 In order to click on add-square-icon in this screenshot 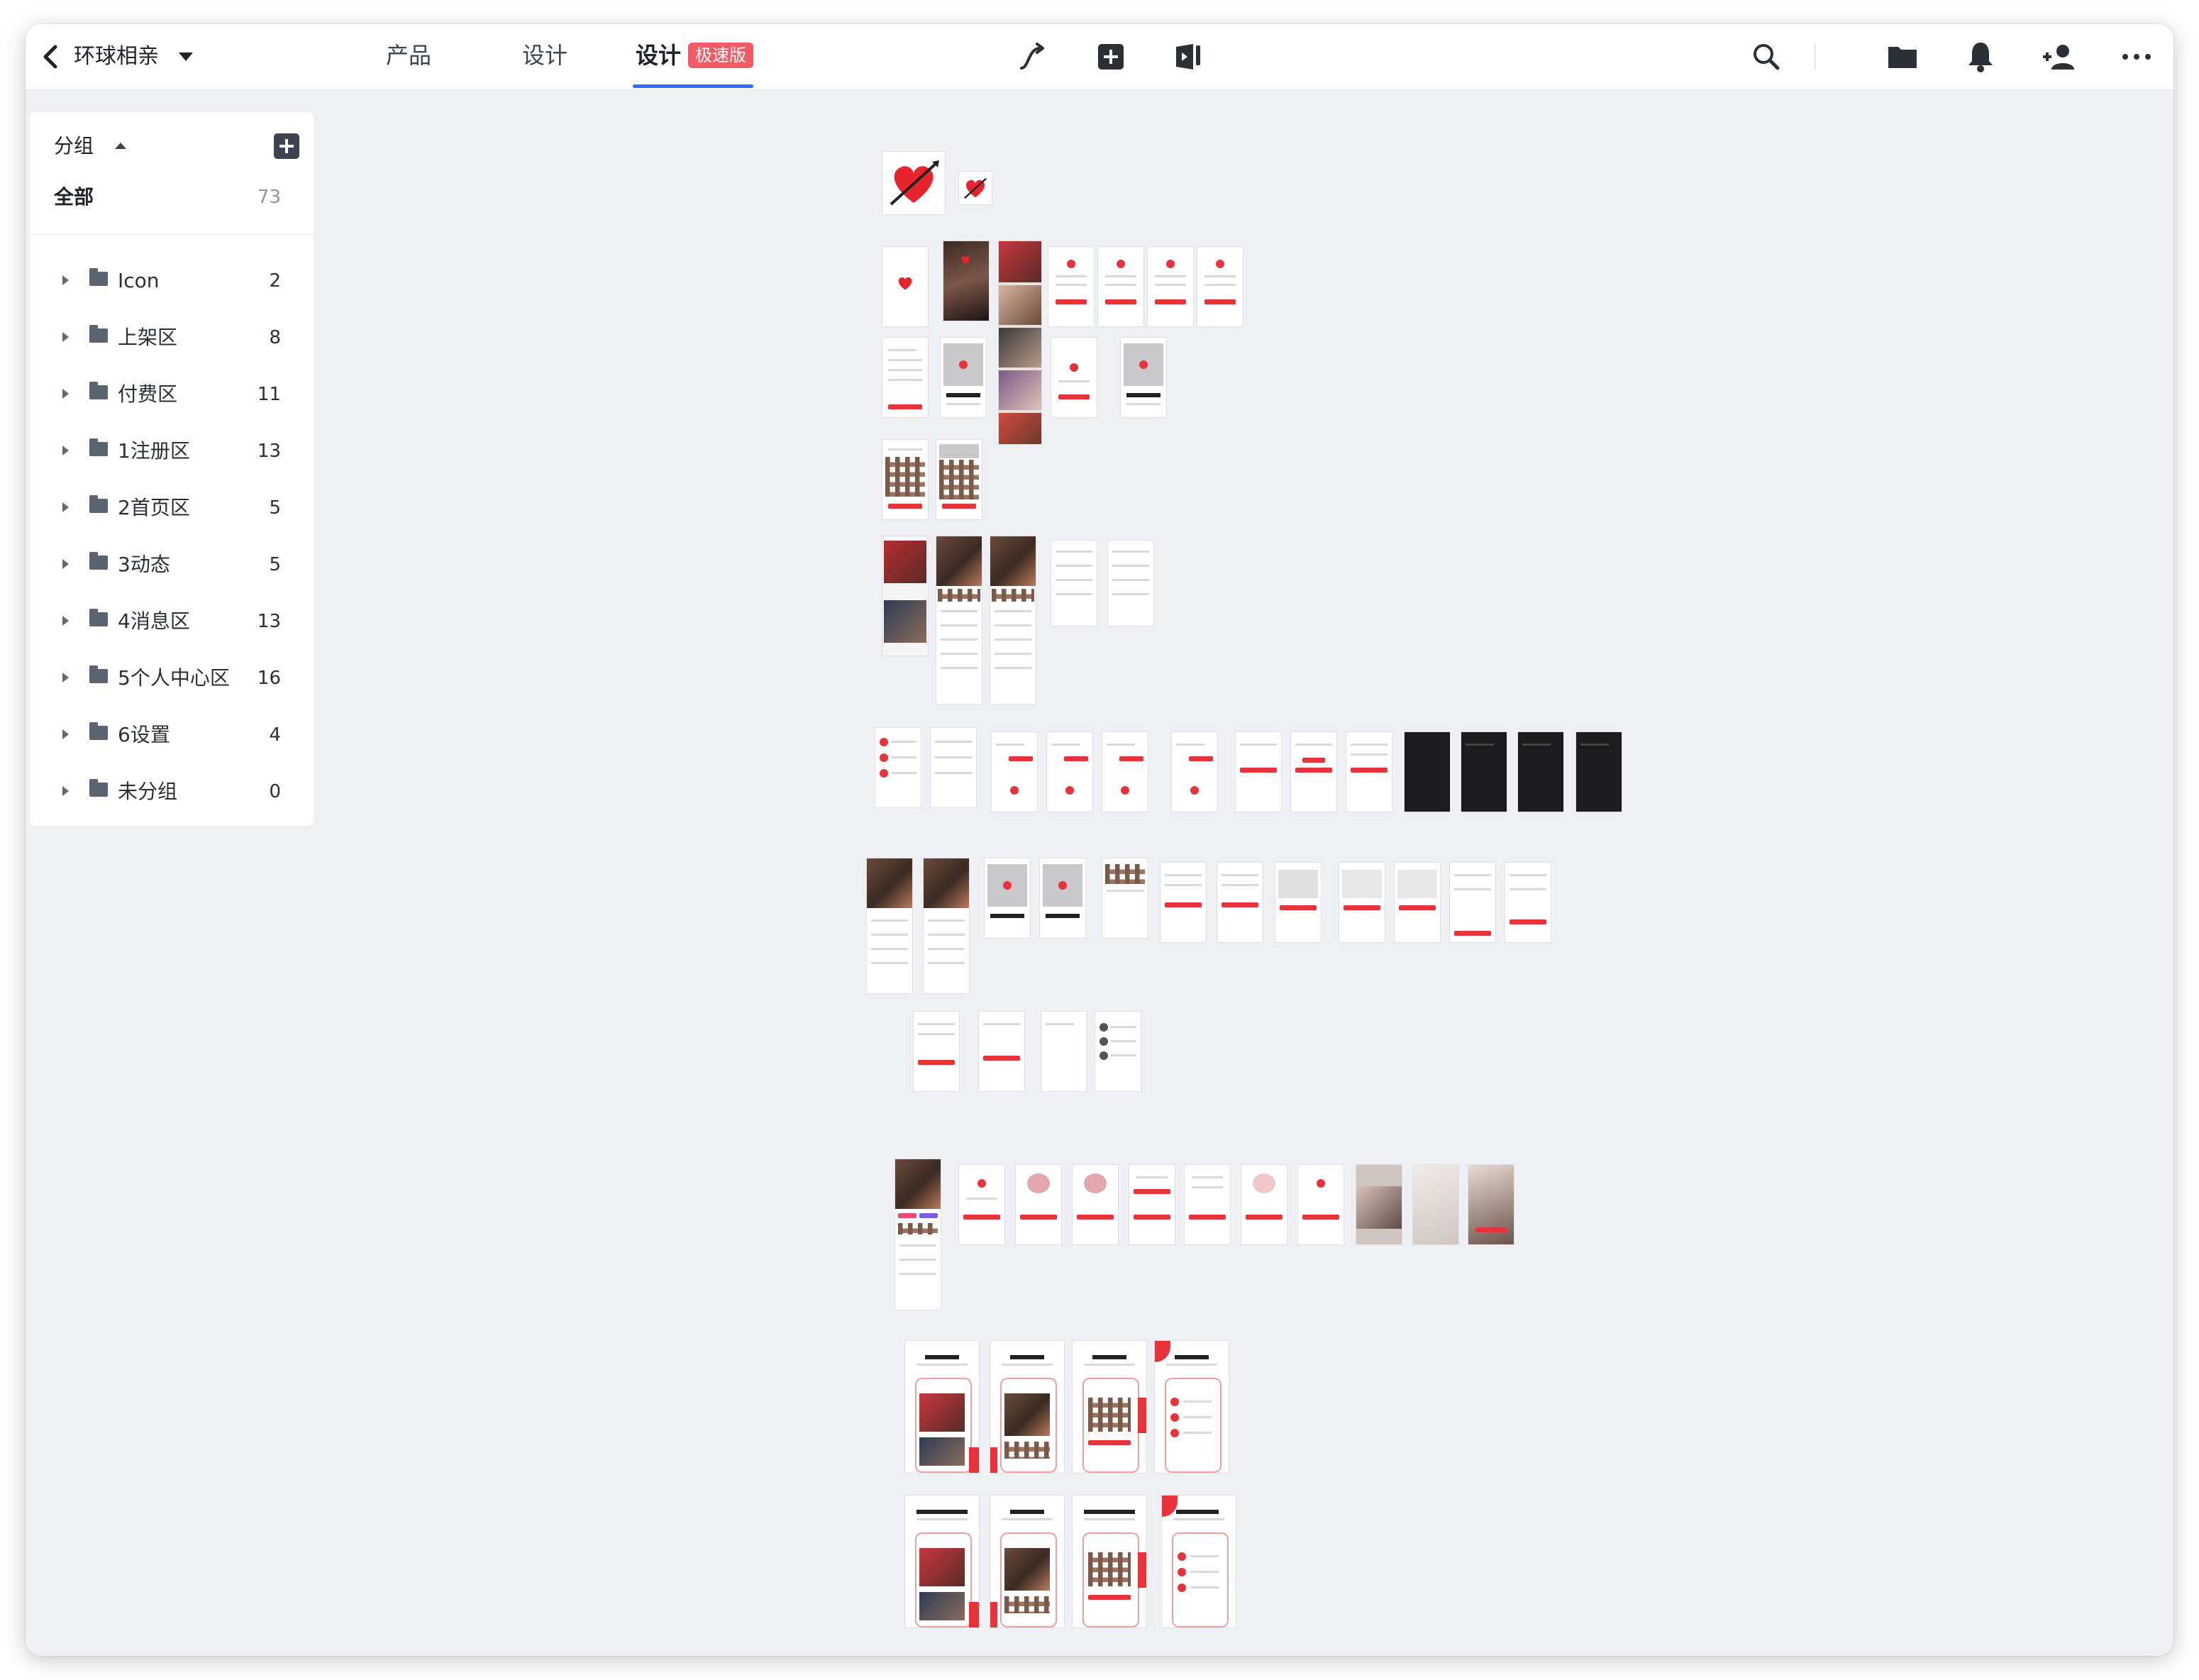, I will do `click(1111, 57)`.